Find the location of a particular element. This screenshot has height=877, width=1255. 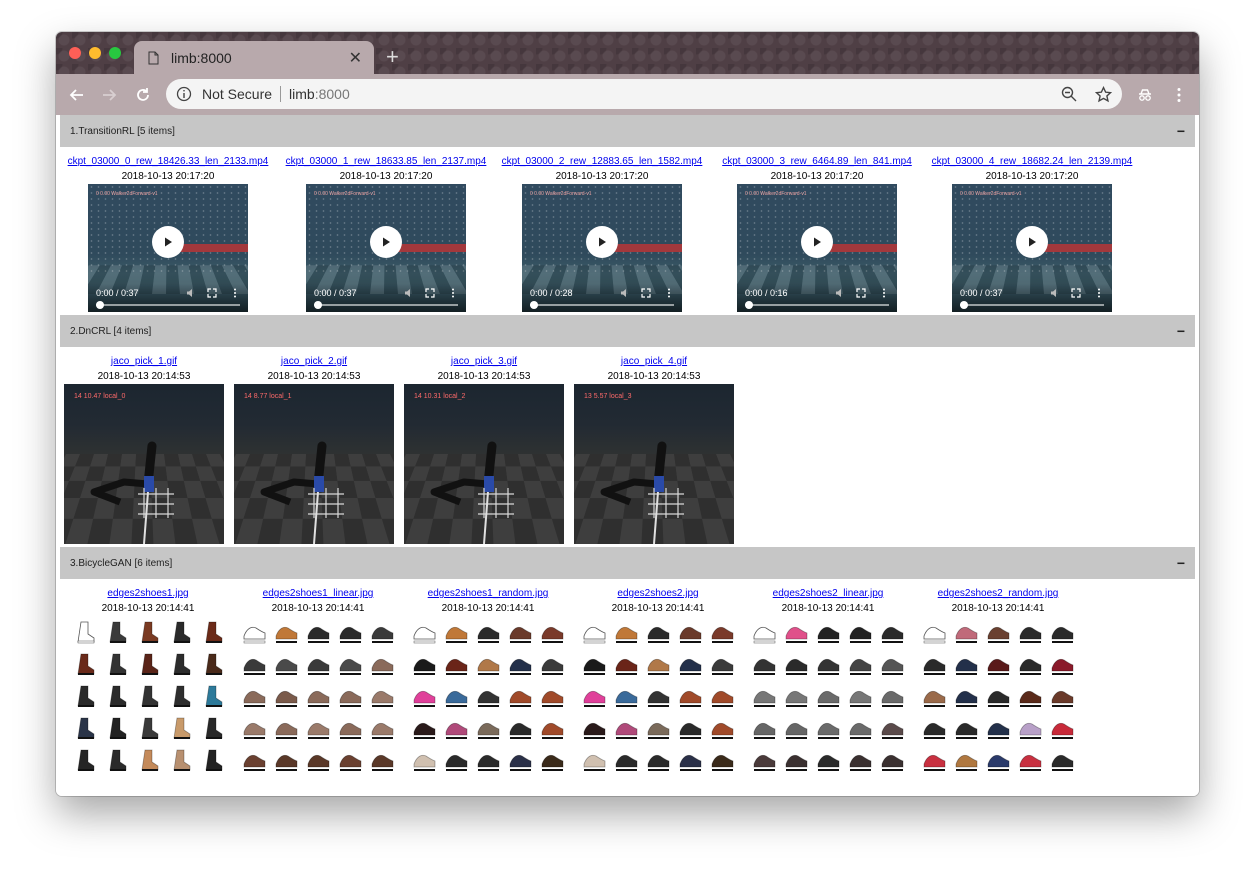

section-header-transitionrl: 1.TransitionRL [5 items] − is located at coordinates (627, 131).